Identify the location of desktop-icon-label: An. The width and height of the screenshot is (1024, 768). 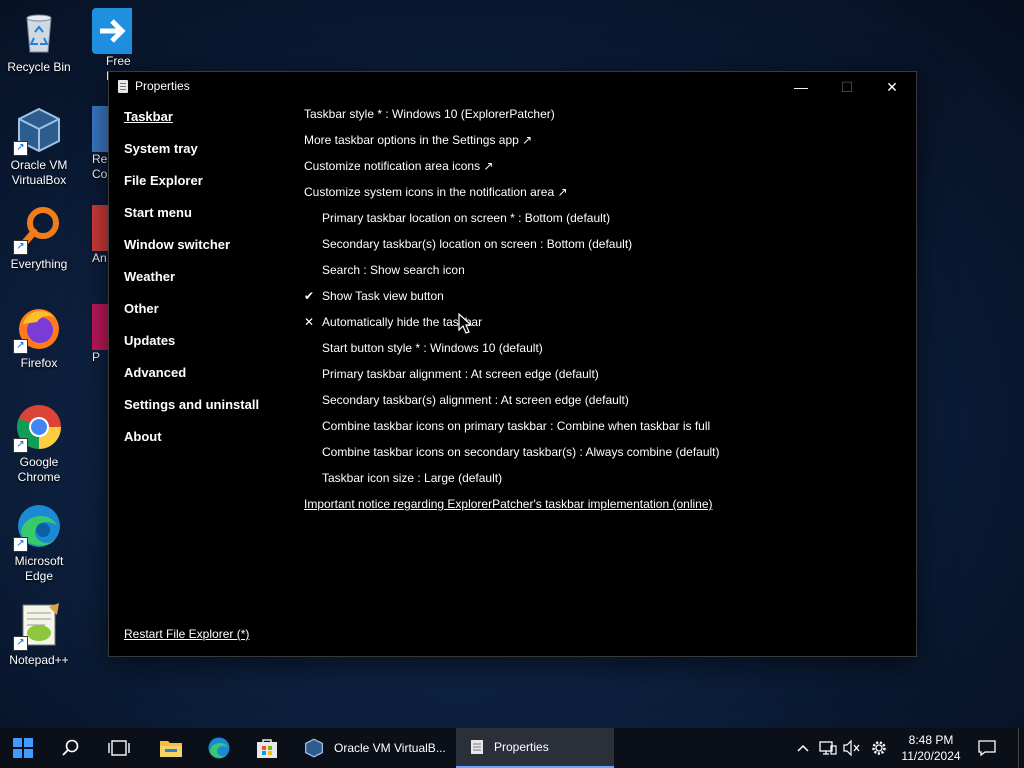
(99, 258).